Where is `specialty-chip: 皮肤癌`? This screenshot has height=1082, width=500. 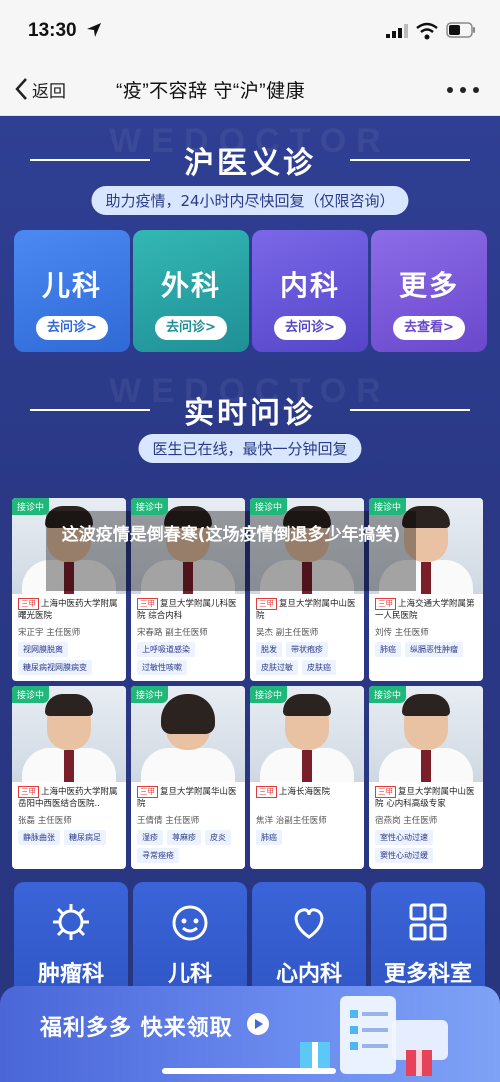
specialty-chip: 皮肤癌 is located at coordinates (319, 667).